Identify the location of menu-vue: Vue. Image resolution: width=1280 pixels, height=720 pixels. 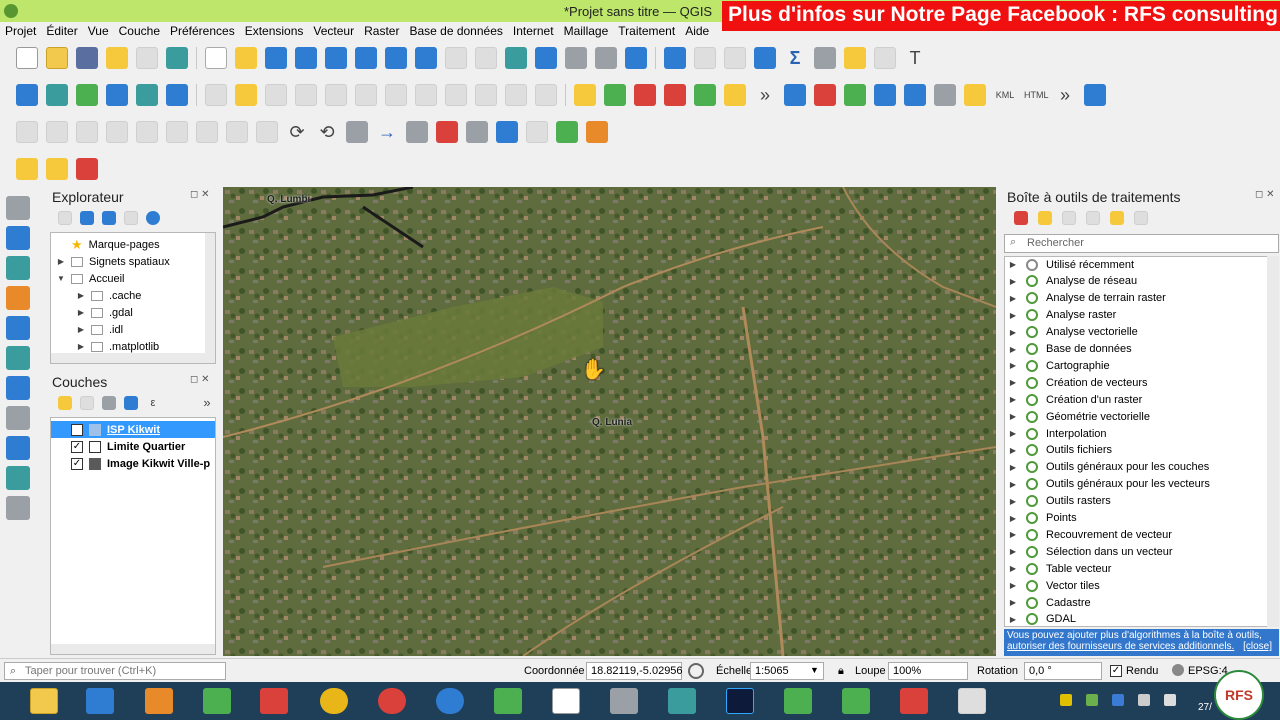
(98, 31).